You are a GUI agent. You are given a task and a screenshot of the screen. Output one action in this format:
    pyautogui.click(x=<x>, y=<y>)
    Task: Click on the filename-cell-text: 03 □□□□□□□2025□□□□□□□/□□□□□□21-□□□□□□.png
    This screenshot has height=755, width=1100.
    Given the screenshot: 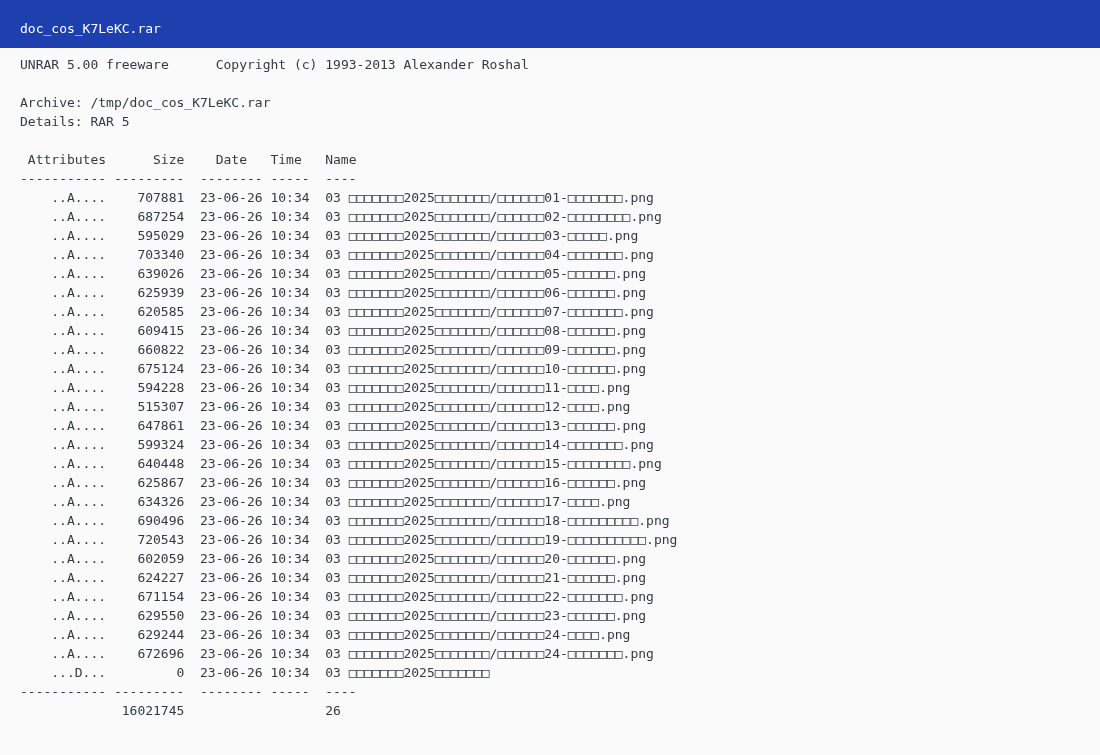 What is the action you would take?
    pyautogui.click(x=486, y=578)
    